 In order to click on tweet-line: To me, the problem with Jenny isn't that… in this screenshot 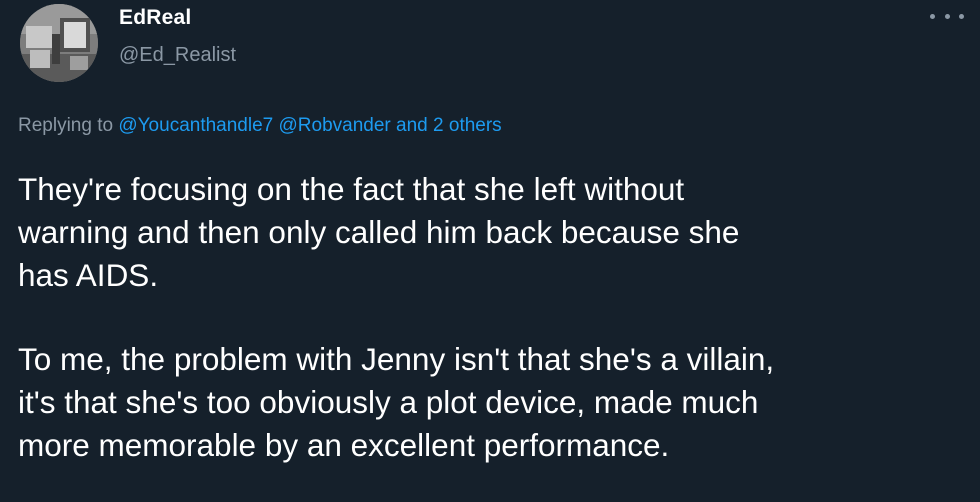, I will do `click(396, 359)`.